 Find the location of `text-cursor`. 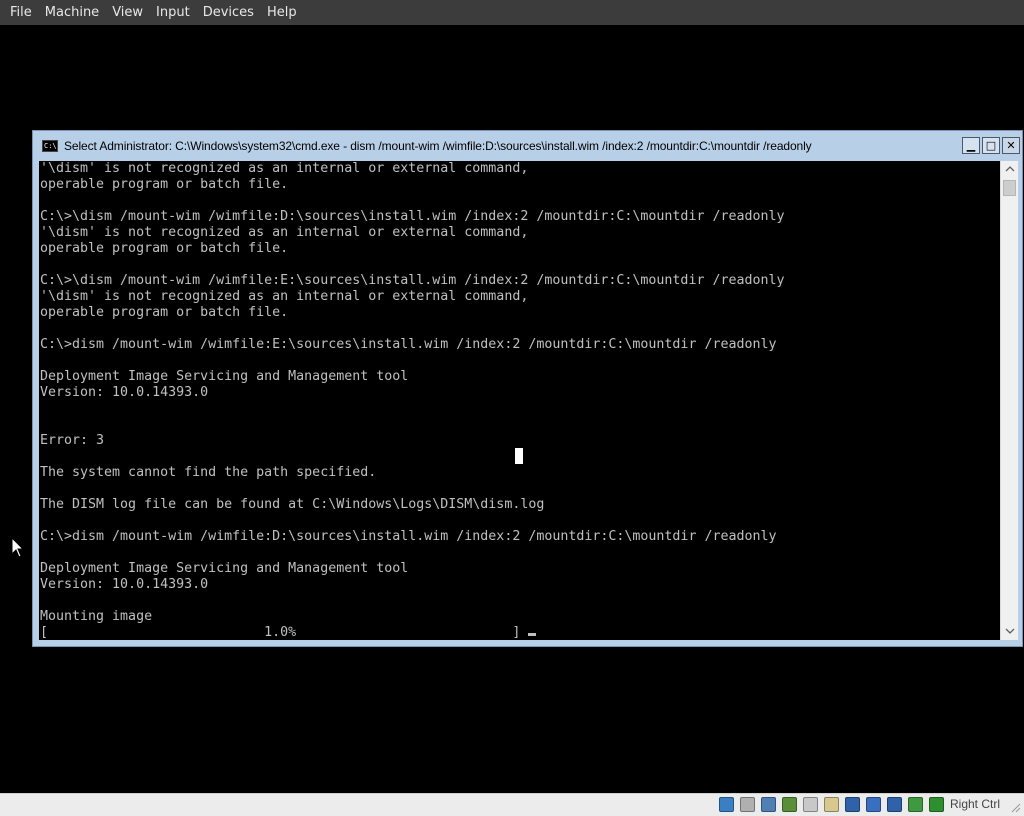

text-cursor is located at coordinates (532, 634).